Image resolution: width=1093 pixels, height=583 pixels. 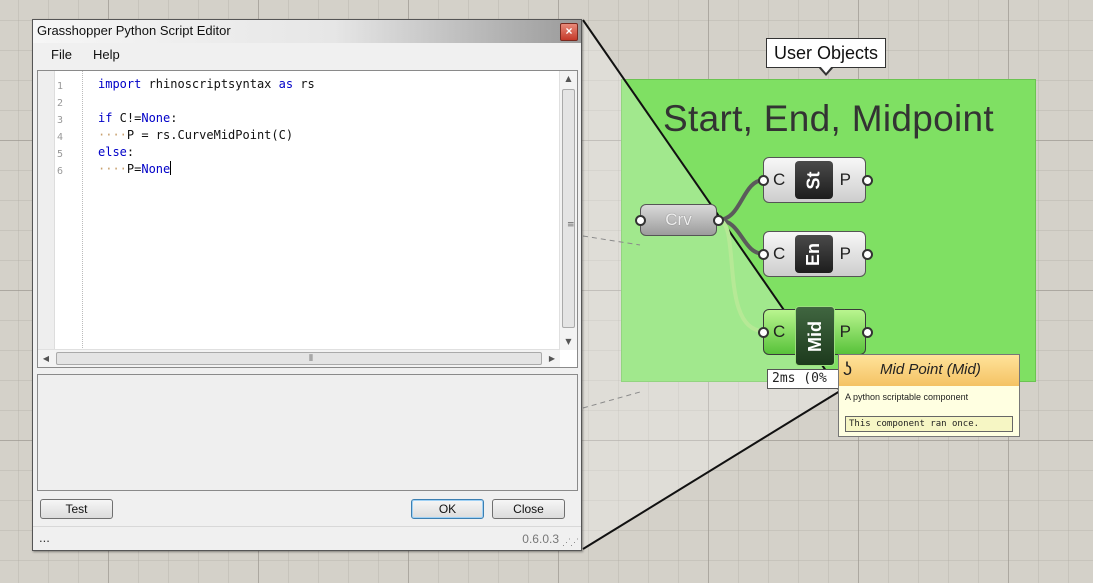 I want to click on curve-param: Crv, so click(x=678, y=220).